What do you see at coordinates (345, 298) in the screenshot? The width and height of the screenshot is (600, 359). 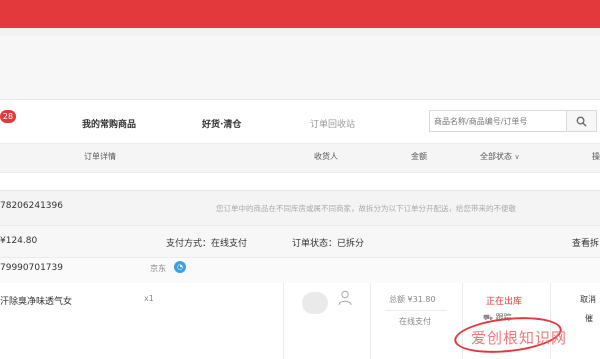 I see `user-icon` at bounding box center [345, 298].